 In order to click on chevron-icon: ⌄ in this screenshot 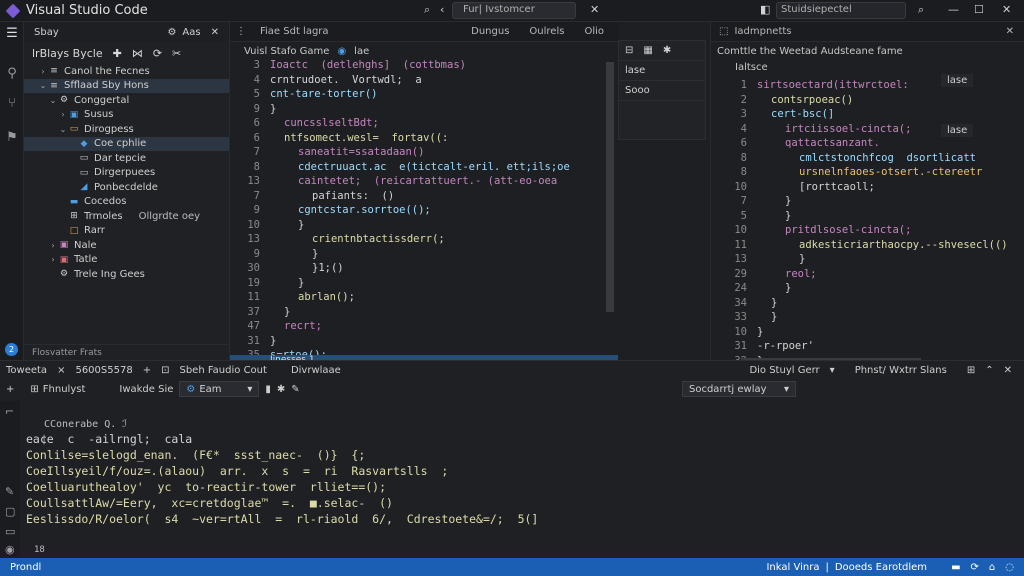, I will do `click(63, 129)`.